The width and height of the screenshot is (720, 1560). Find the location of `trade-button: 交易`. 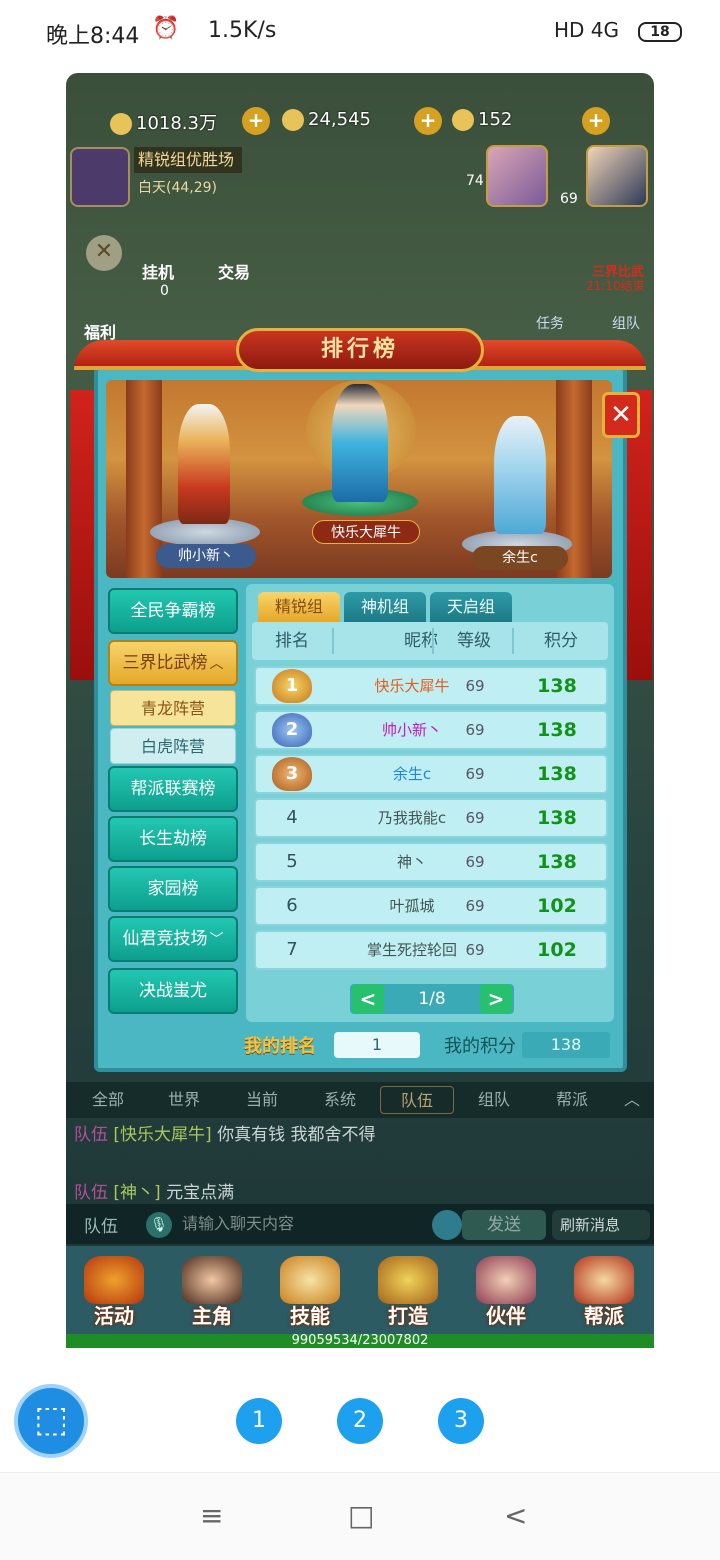

trade-button: 交易 is located at coordinates (234, 271).